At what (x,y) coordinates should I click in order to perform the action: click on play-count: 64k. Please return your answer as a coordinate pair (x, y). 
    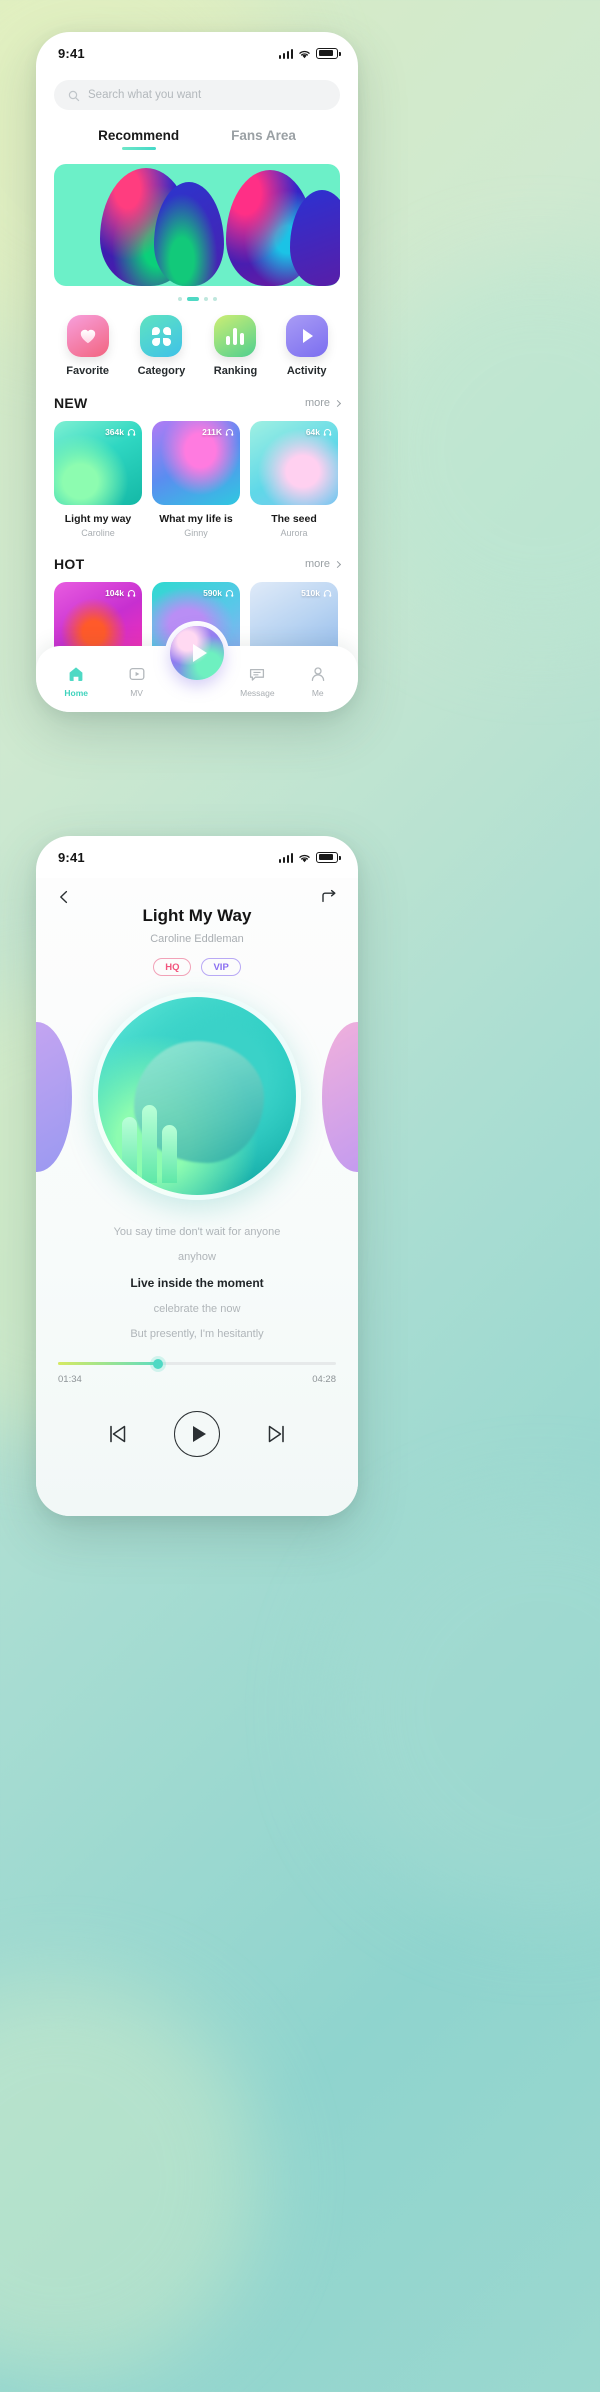
    Looking at the image, I should click on (319, 432).